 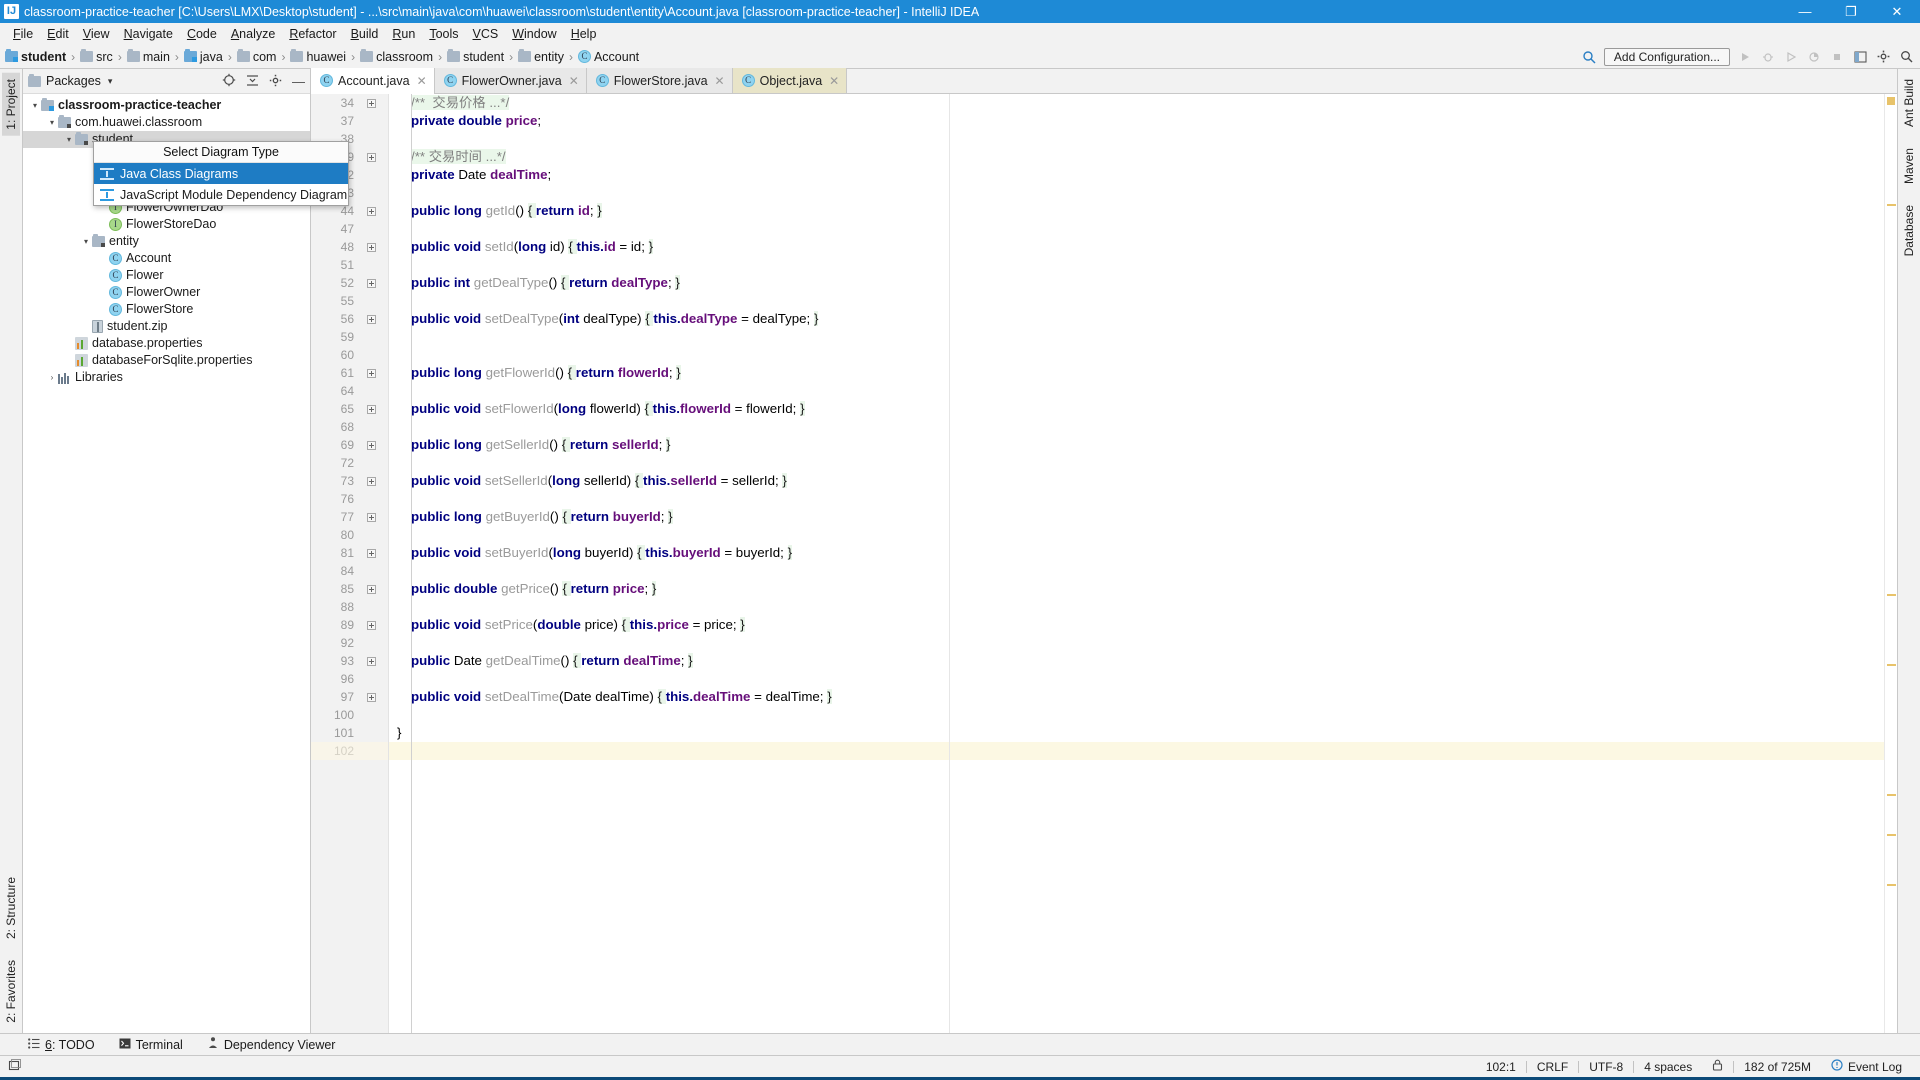 I want to click on code-line: private Date dealTime;, so click(x=1136, y=175).